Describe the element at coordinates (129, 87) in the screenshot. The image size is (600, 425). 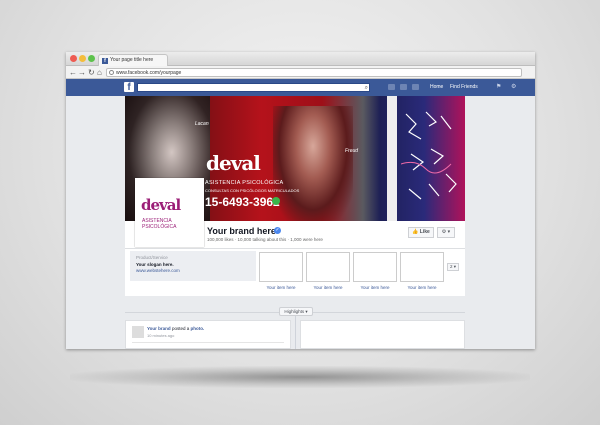
I see `facebook-logo-icon: f` at that location.